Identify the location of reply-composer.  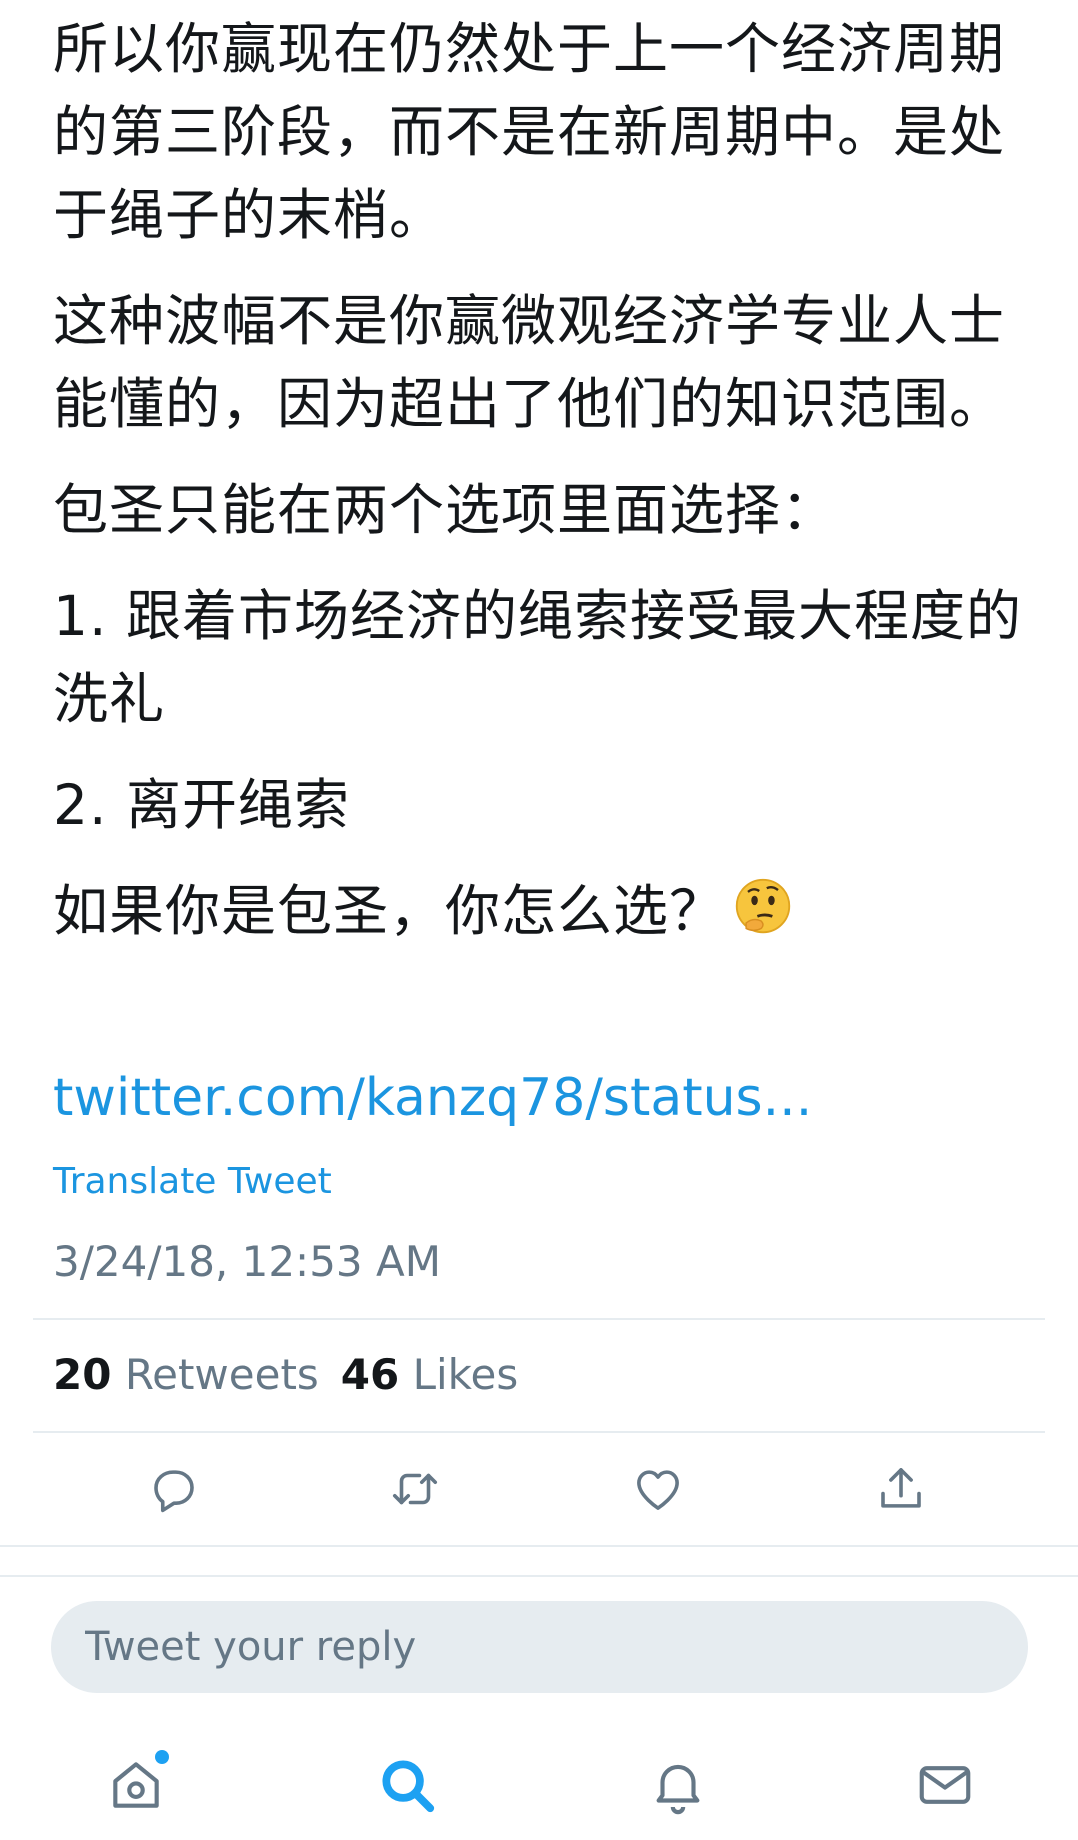
(539, 1647).